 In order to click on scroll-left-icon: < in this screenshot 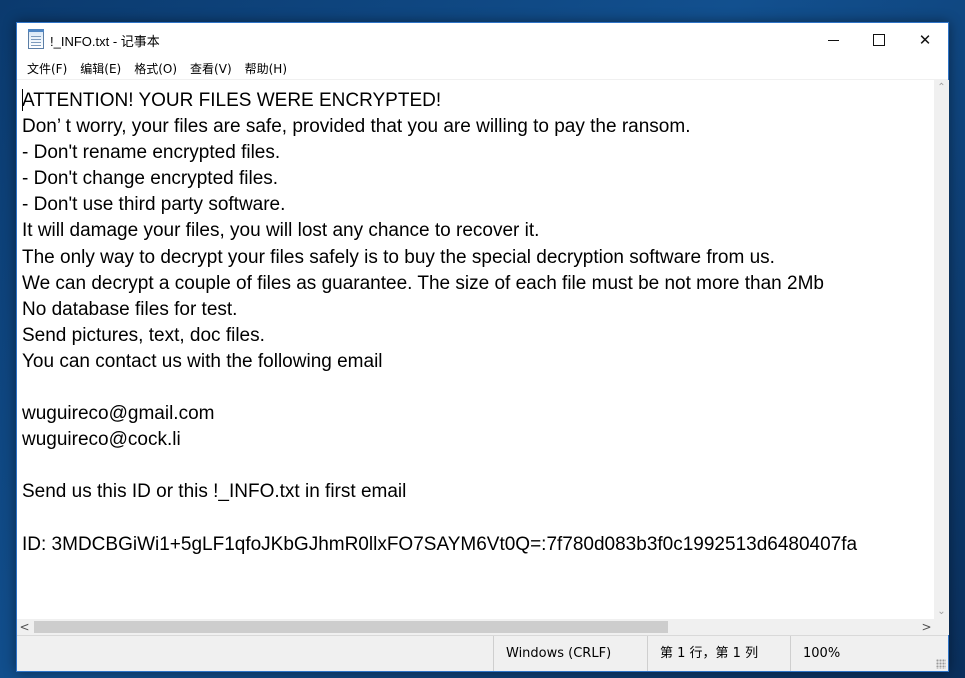, I will do `click(24, 627)`.